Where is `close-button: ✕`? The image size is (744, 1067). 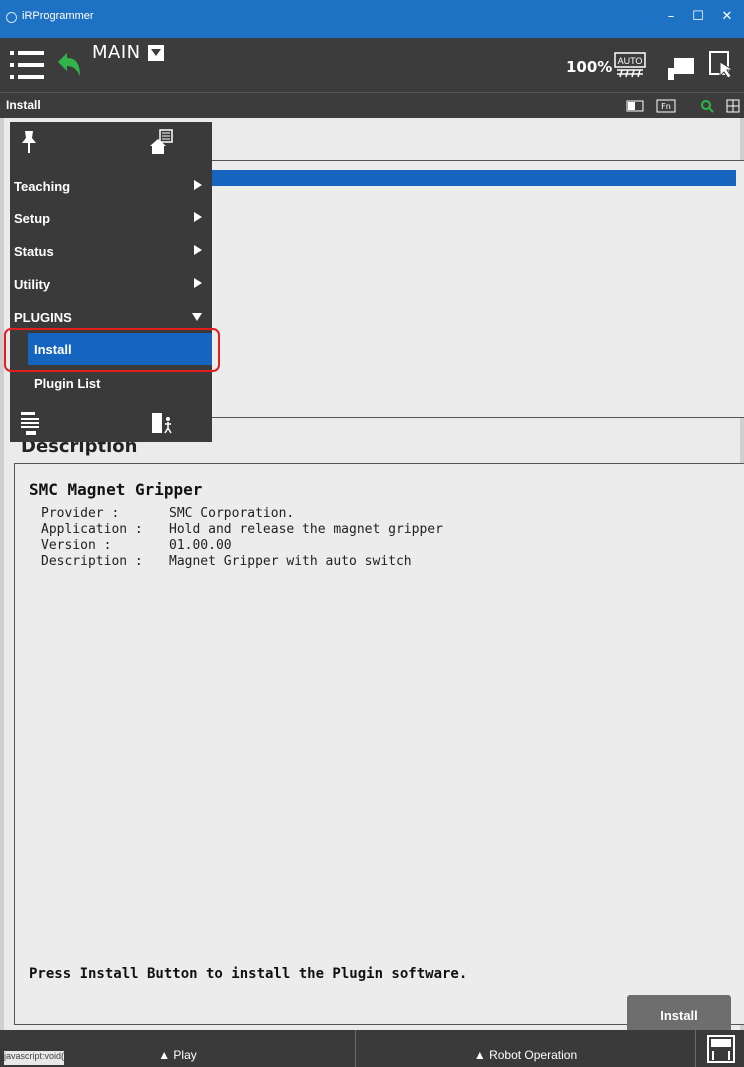
close-button: ✕ is located at coordinates (727, 17).